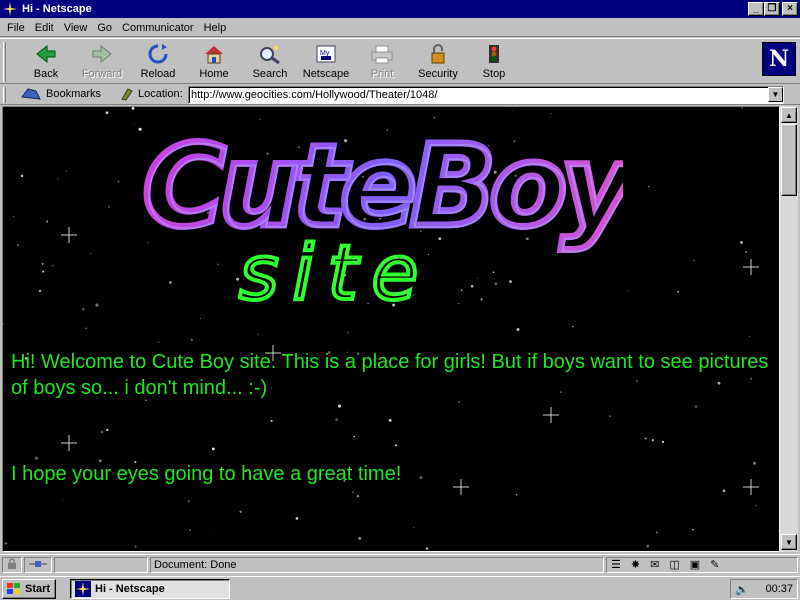 The width and height of the screenshot is (800, 600). What do you see at coordinates (789, 160) in the screenshot?
I see `scroll-thumb` at bounding box center [789, 160].